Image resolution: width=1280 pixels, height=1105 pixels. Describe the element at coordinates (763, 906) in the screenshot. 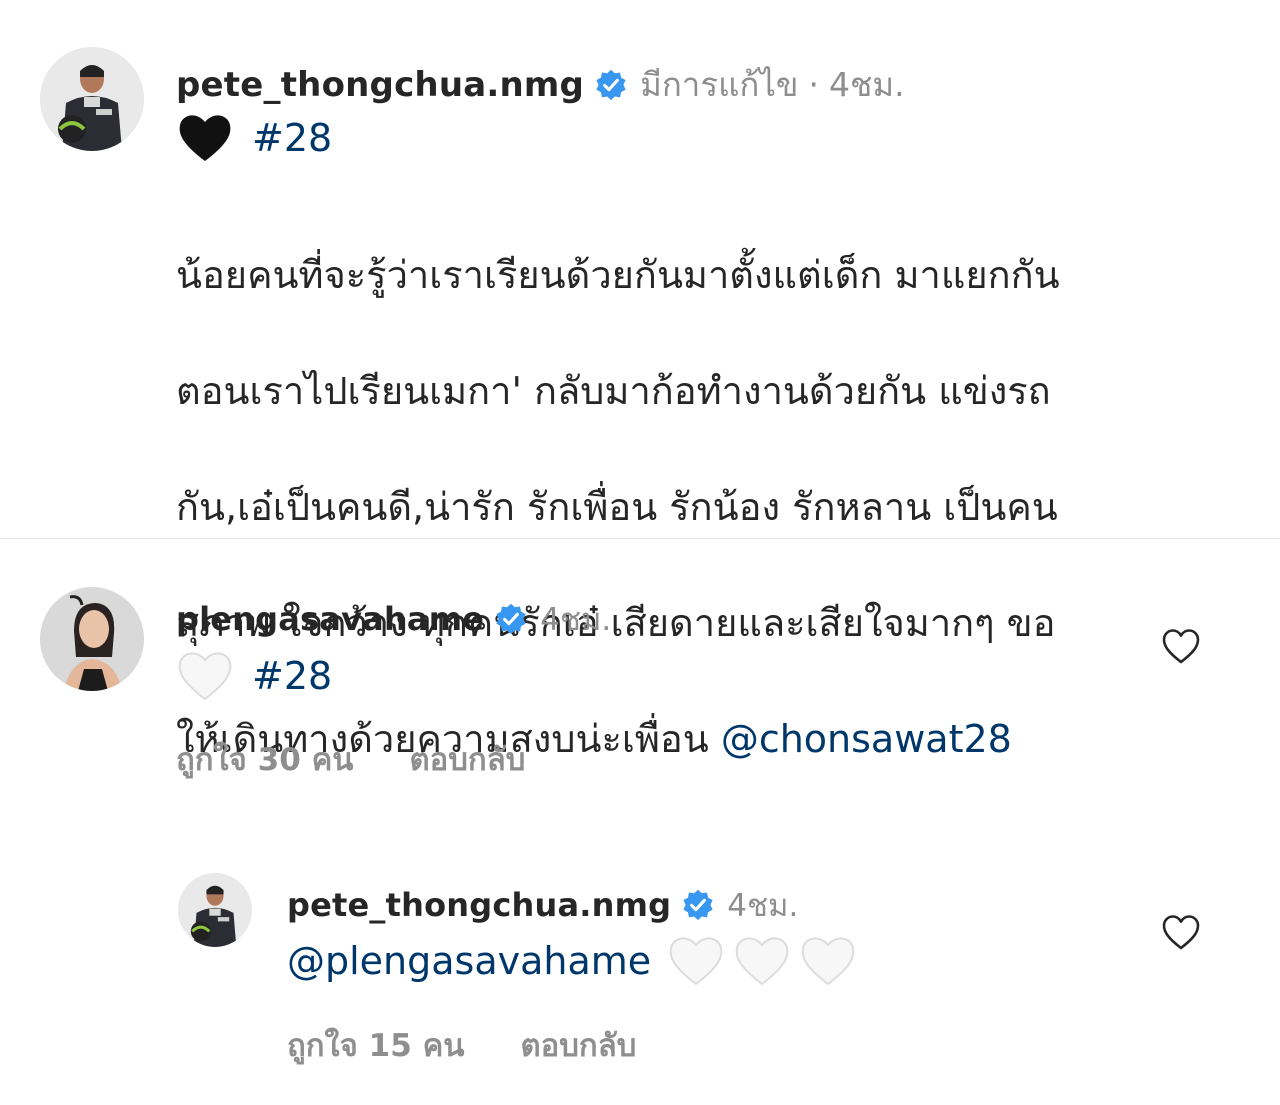

I see `reply-time: 4ชม.` at that location.